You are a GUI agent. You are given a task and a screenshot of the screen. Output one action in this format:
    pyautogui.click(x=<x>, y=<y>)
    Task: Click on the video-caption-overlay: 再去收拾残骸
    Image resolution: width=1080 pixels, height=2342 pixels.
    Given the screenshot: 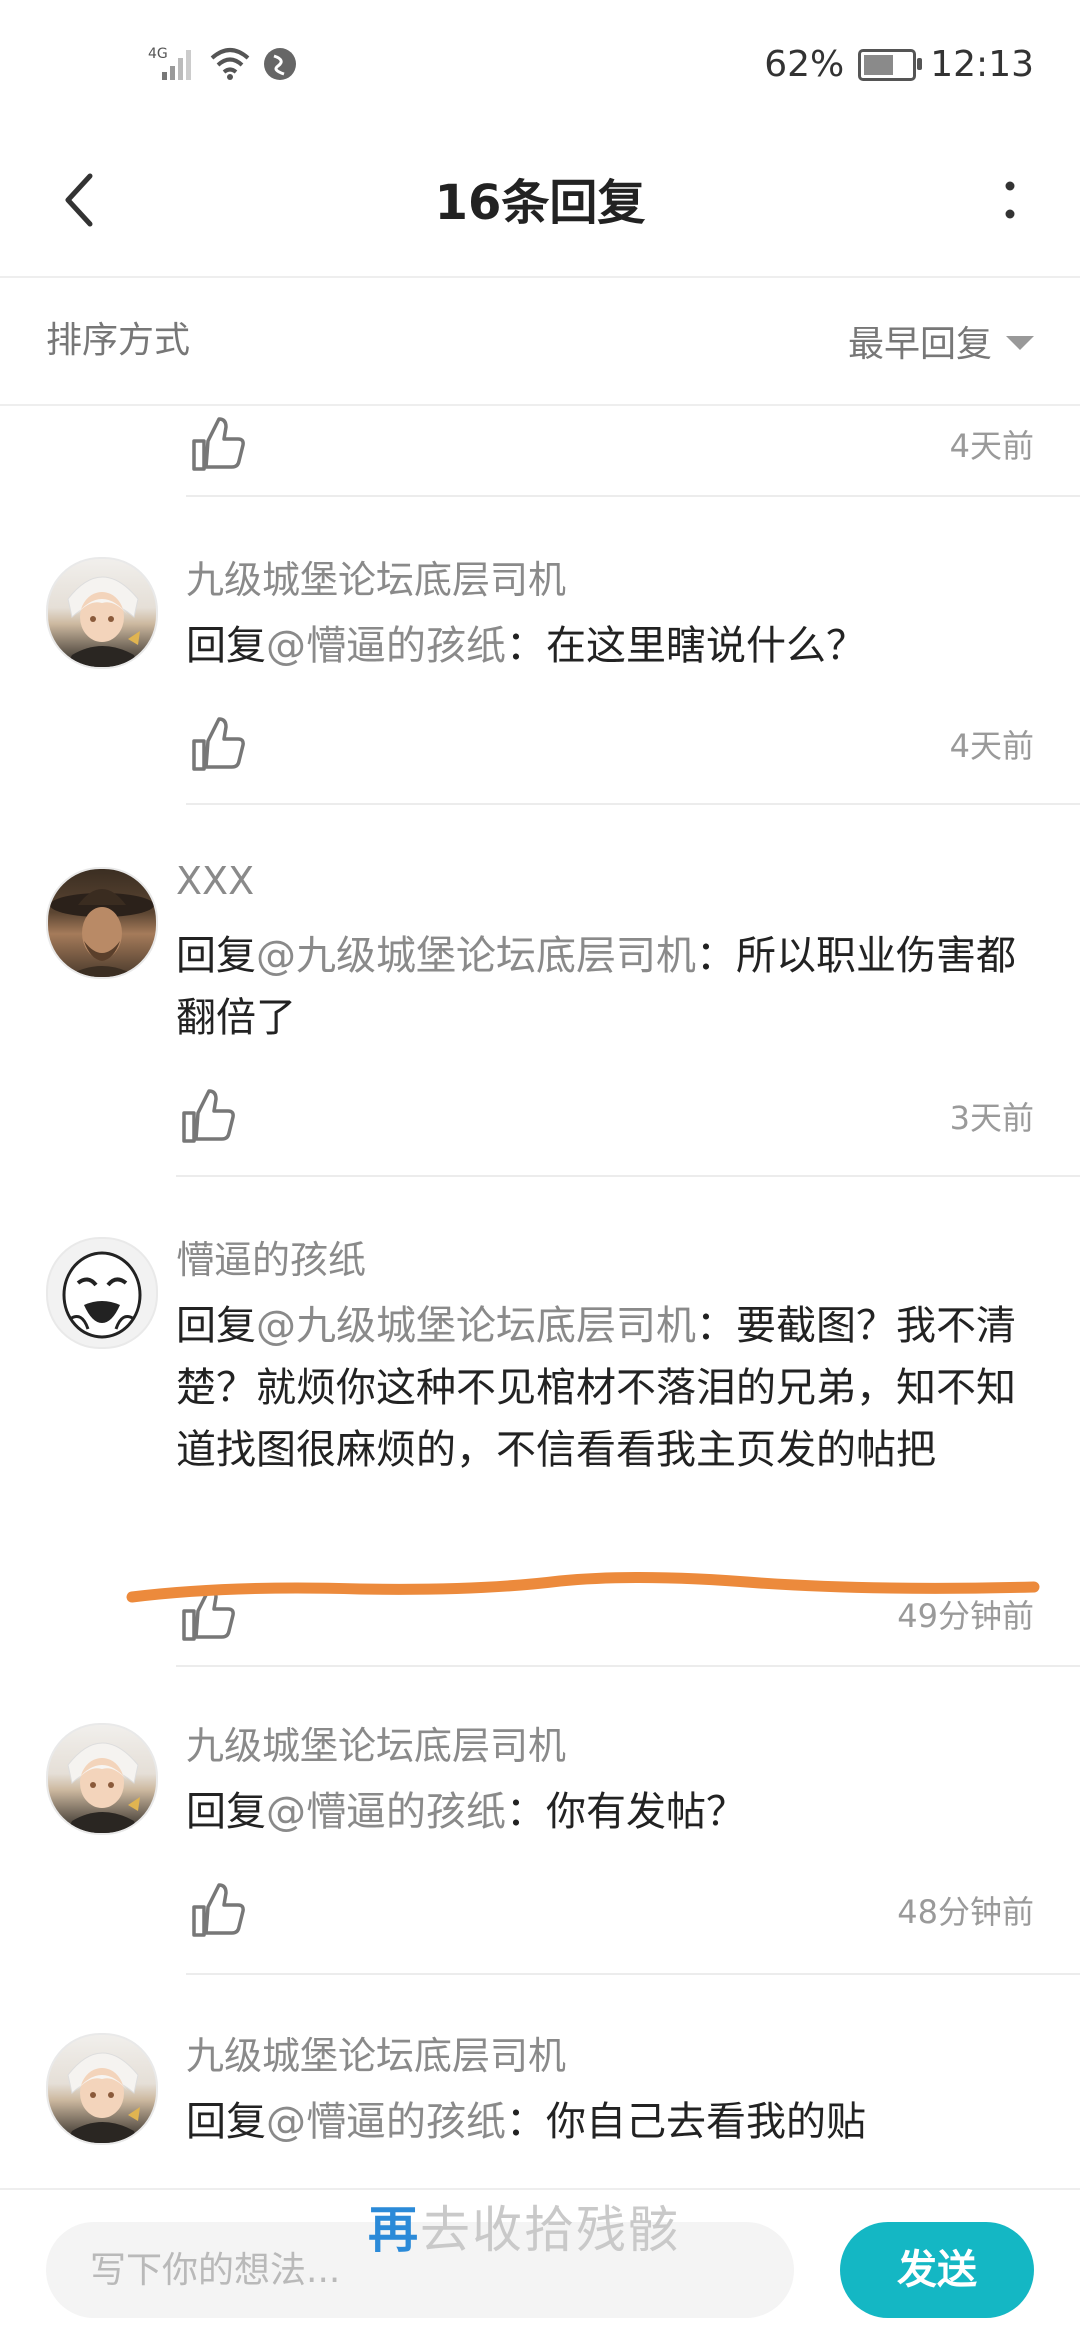 What is the action you would take?
    pyautogui.click(x=524, y=2226)
    